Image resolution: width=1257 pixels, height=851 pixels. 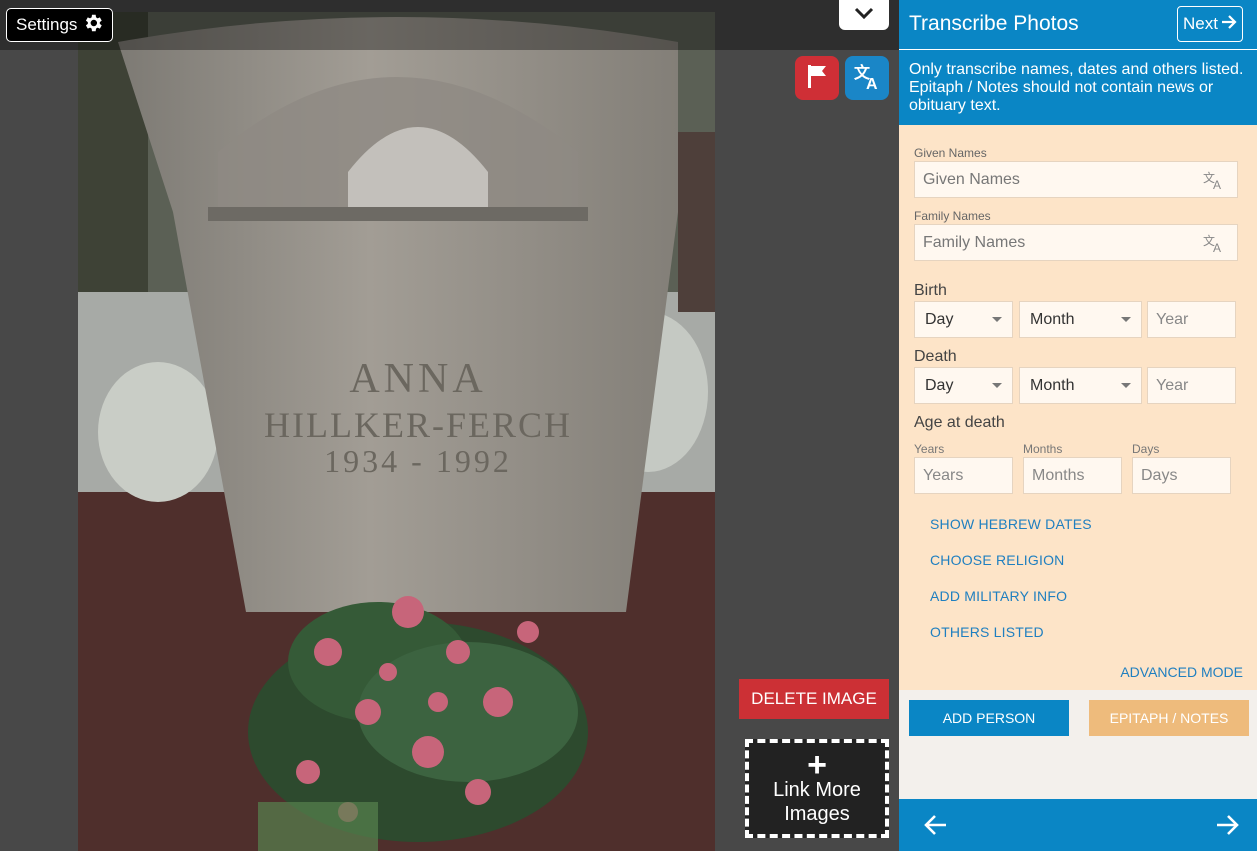 What do you see at coordinates (994, 23) in the screenshot?
I see `panel-title: Transcribe Photos` at bounding box center [994, 23].